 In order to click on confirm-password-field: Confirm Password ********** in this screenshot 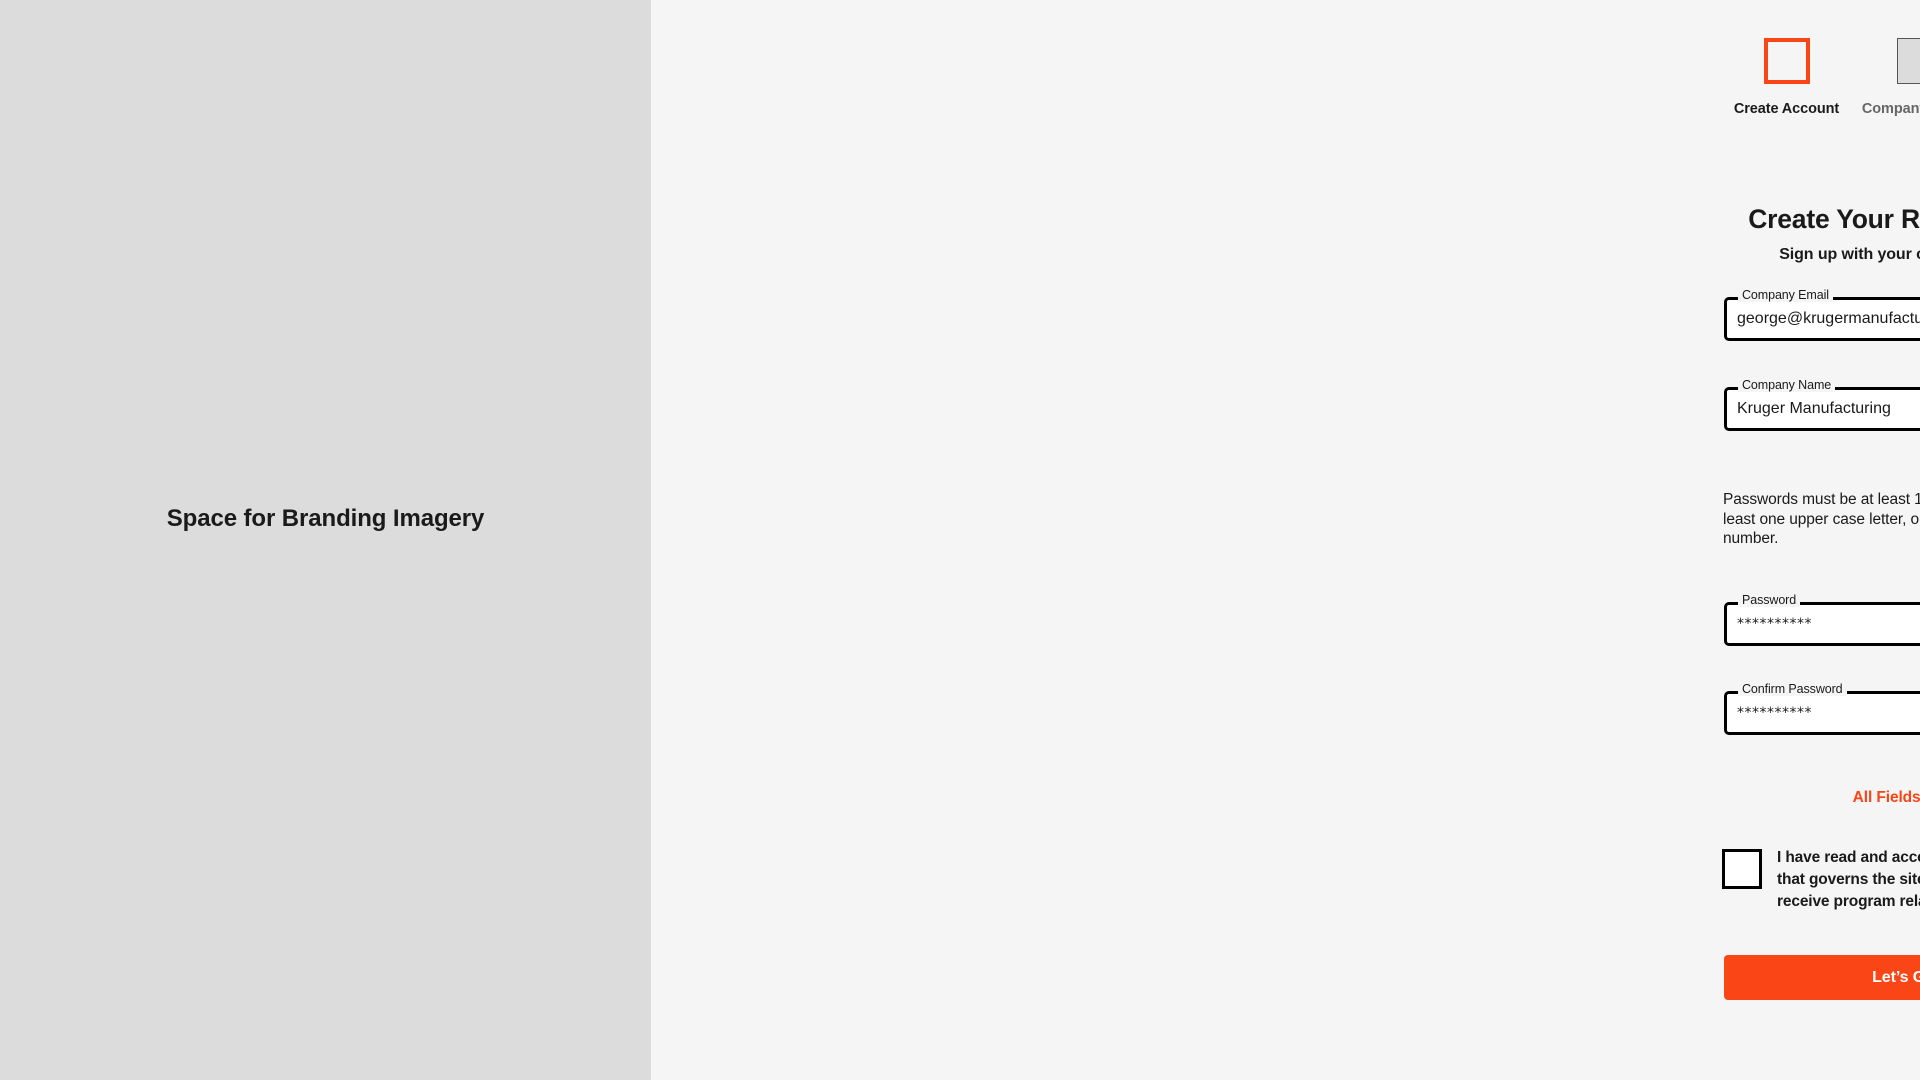, I will do `click(1822, 708)`.